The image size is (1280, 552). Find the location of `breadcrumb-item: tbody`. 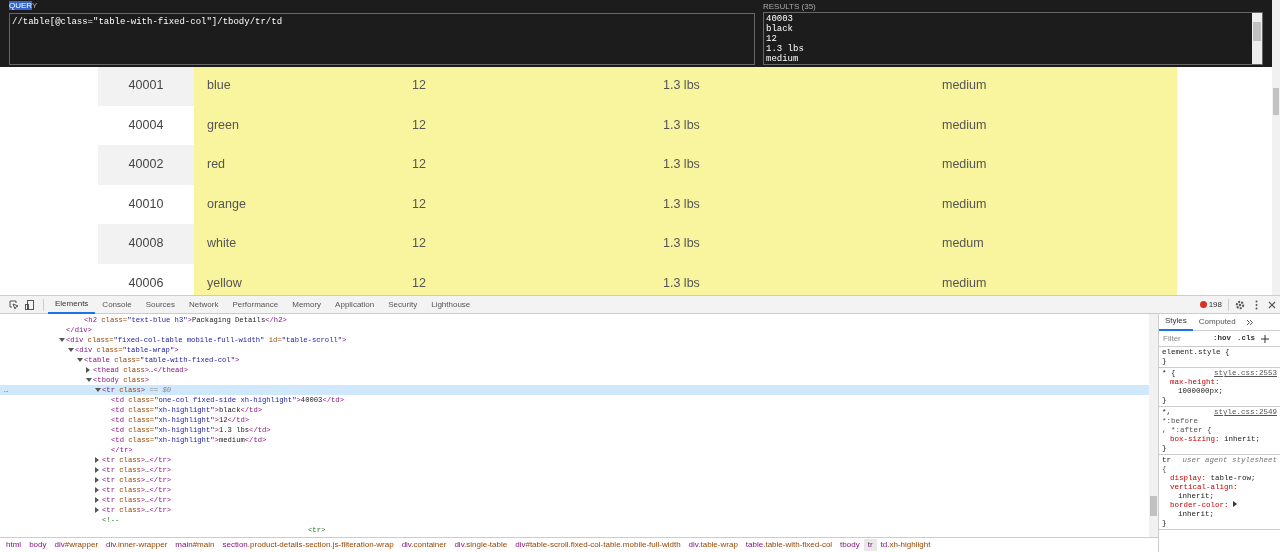

breadcrumb-item: tbody is located at coordinates (850, 545).